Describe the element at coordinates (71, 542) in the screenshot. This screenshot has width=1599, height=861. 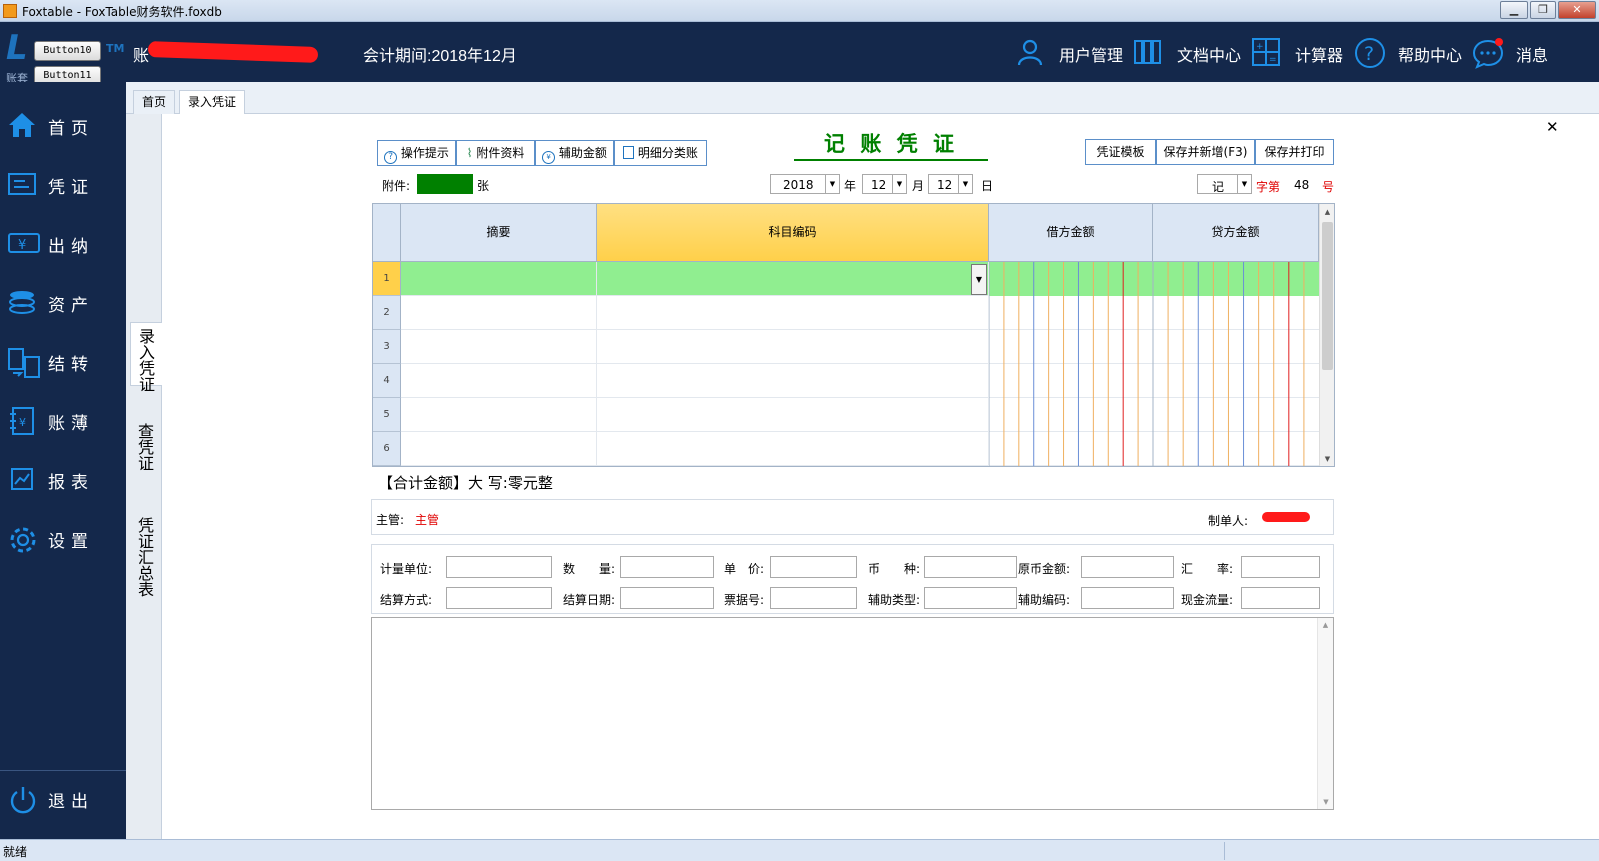
I see `sidebar-item-label: 设置` at that location.